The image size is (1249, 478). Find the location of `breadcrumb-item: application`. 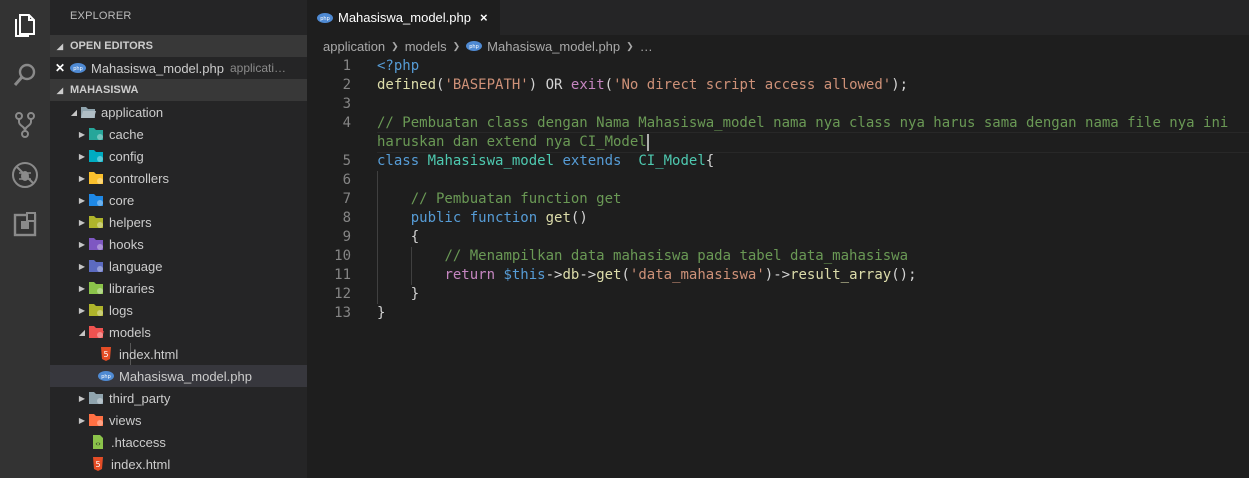

breadcrumb-item: application is located at coordinates (354, 46).